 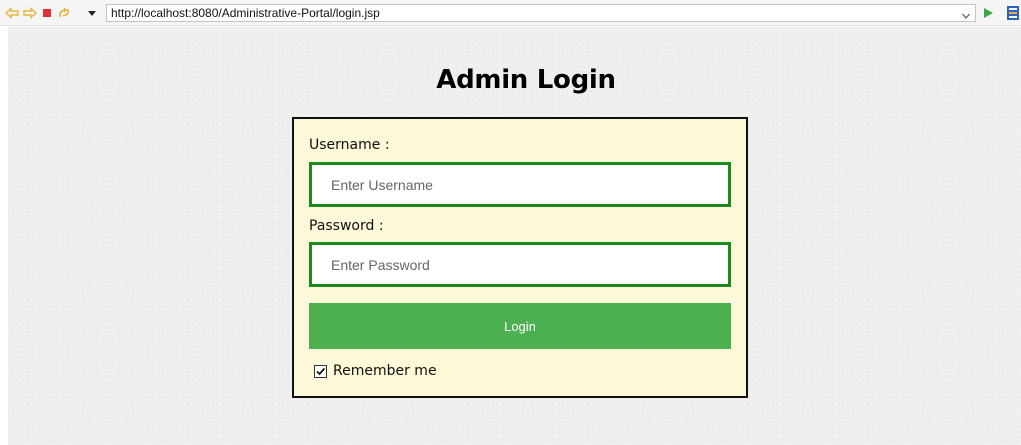 What do you see at coordinates (520, 264) in the screenshot?
I see `password-input` at bounding box center [520, 264].